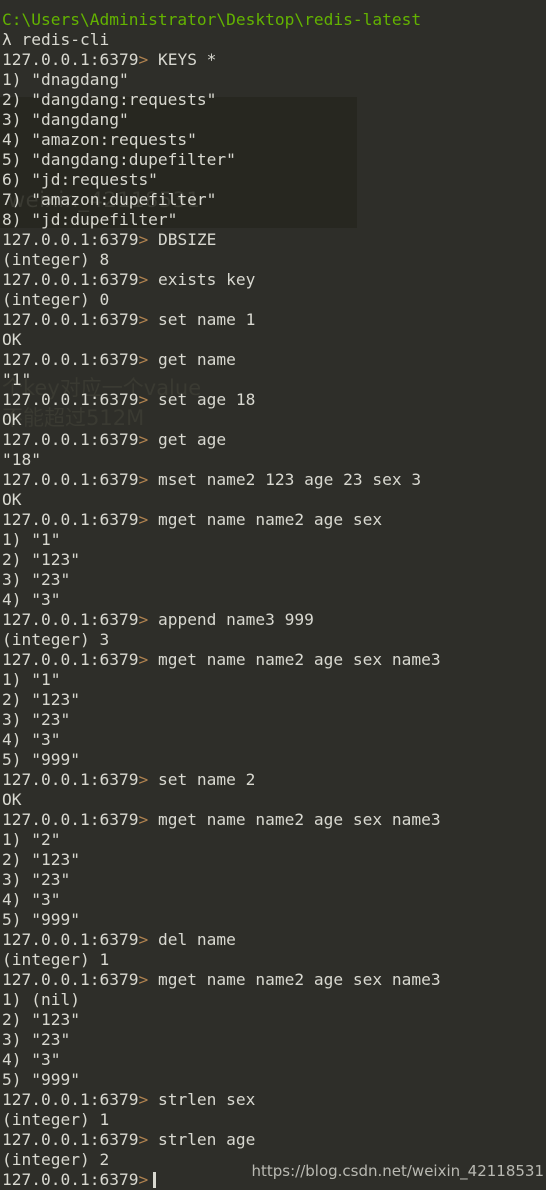  I want to click on terminal-output-line: 4) "amazon:requests", so click(274, 140).